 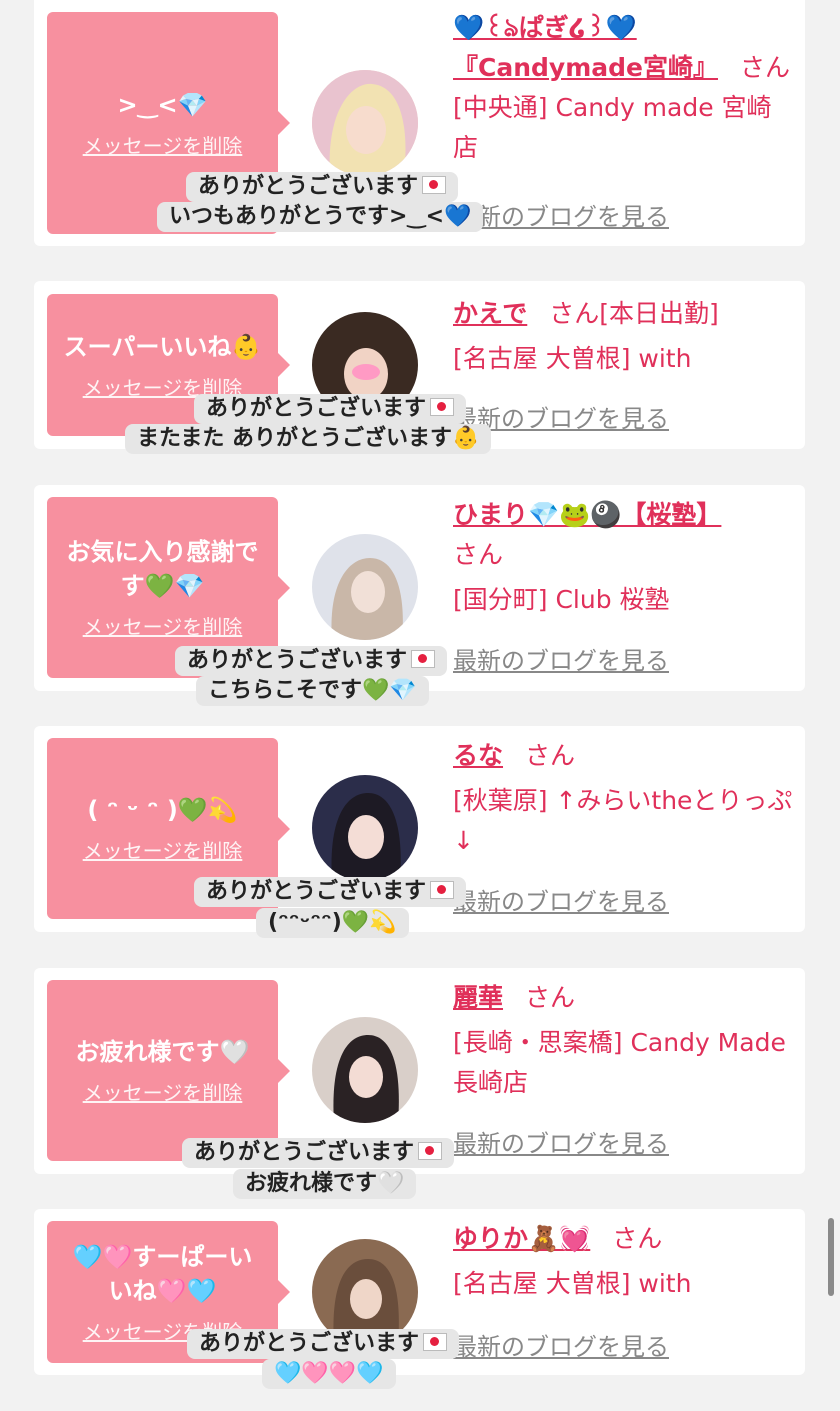 I want to click on shop-name: [秋葉原] ↑みらいtheとりっぷ↓, so click(x=623, y=820).